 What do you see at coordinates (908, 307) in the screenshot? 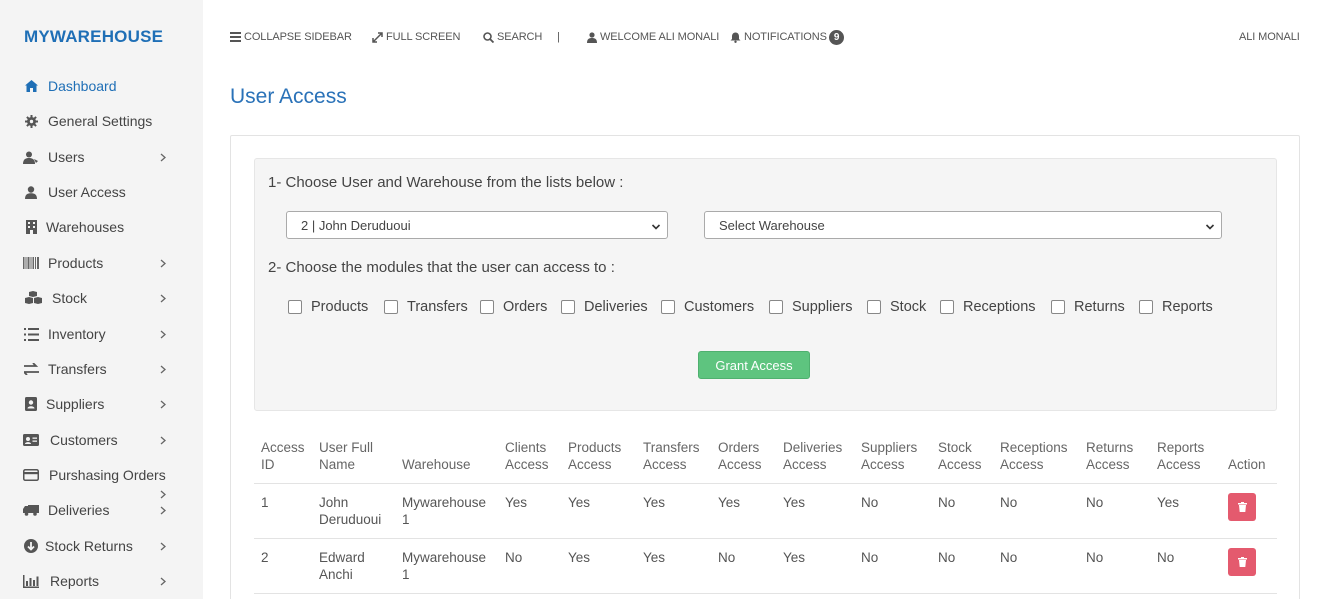
I see `module-label: Stock` at bounding box center [908, 307].